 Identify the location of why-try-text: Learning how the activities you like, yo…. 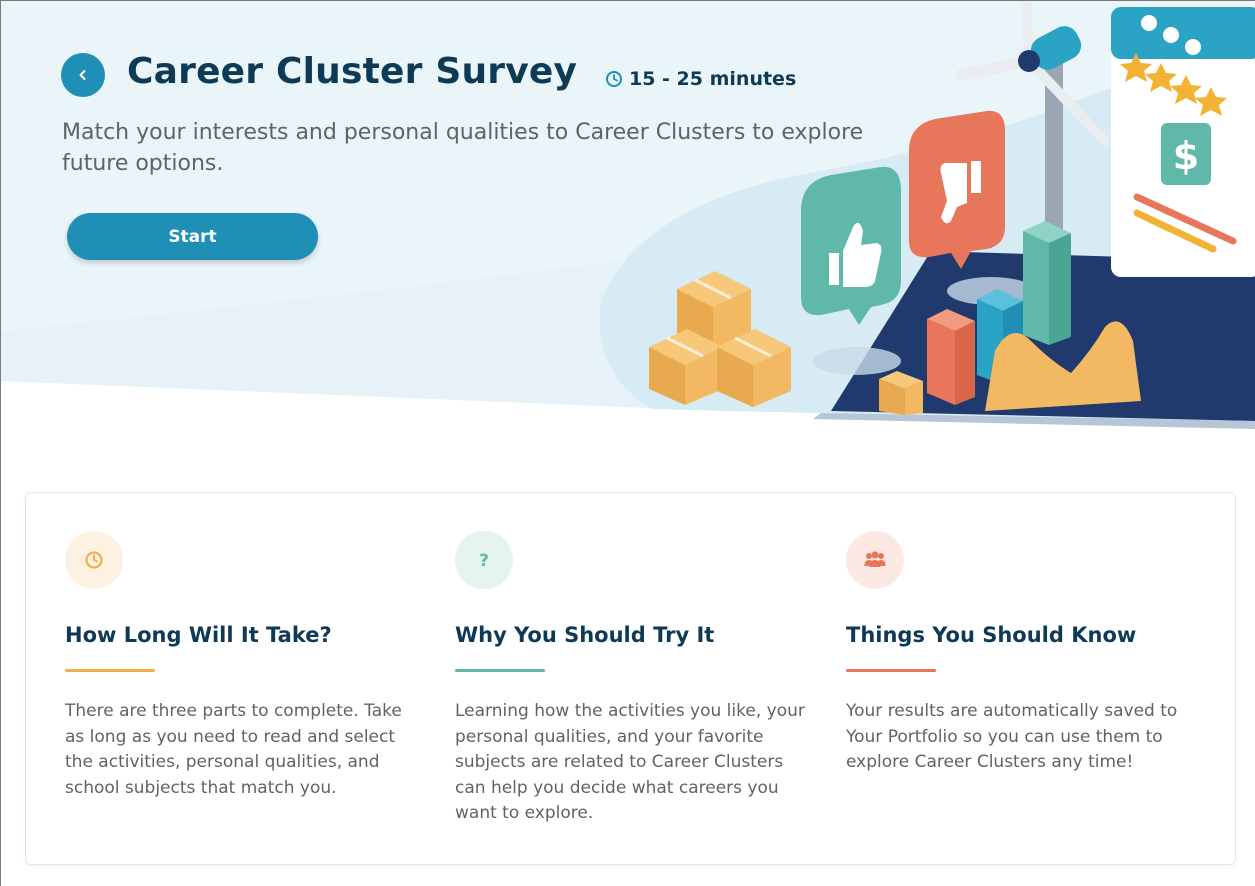
(630, 762).